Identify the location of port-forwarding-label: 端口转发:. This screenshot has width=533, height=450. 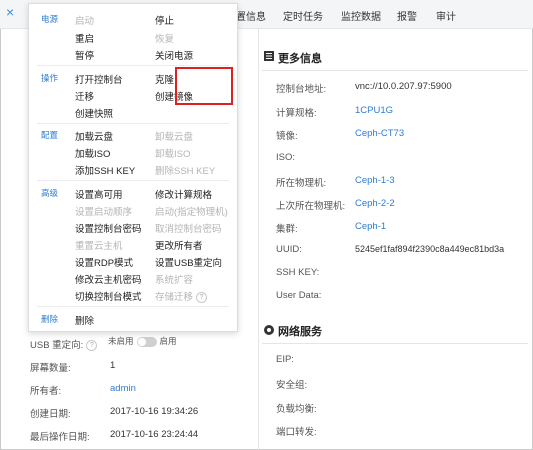
(296, 432).